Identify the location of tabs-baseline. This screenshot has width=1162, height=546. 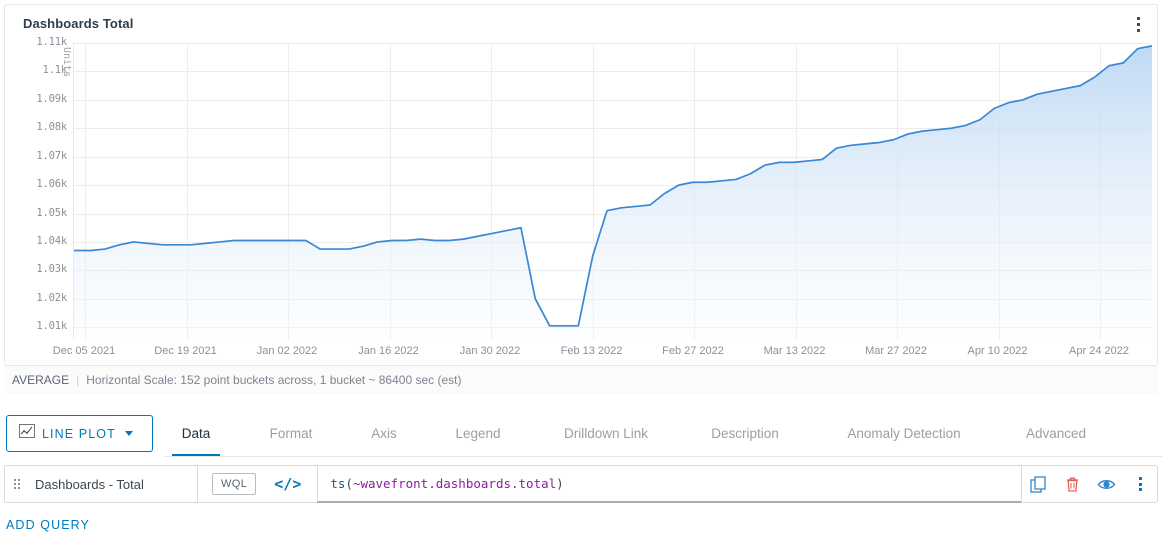
(663, 456).